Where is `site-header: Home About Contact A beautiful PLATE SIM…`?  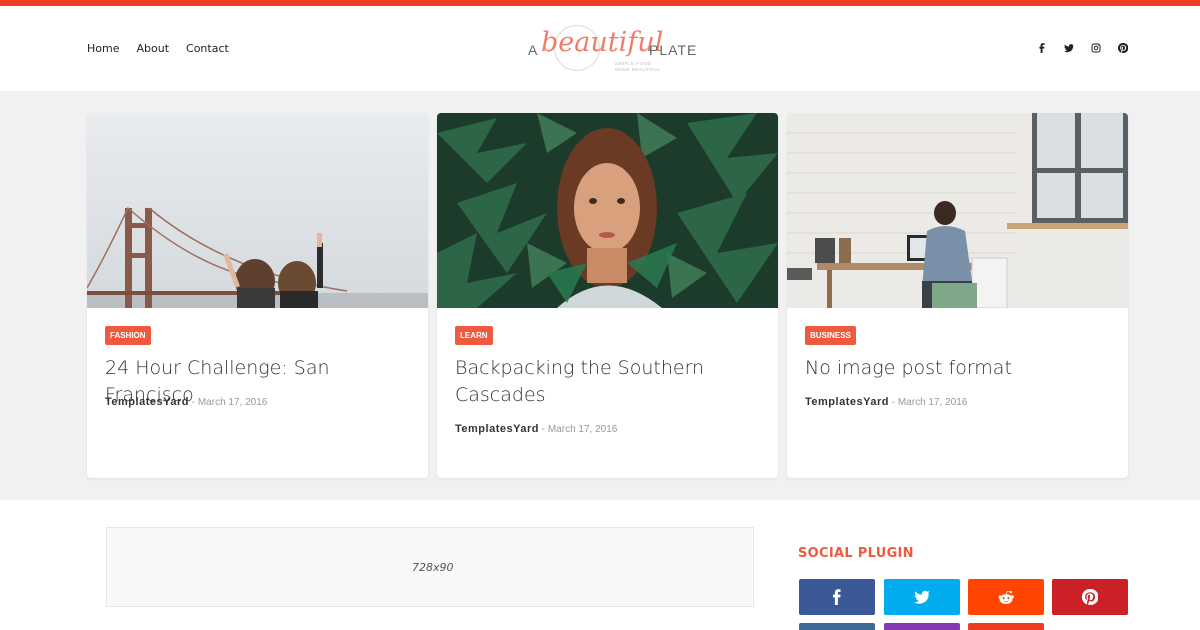
site-header: Home About Contact A beautiful PLATE SIM… is located at coordinates (600, 48).